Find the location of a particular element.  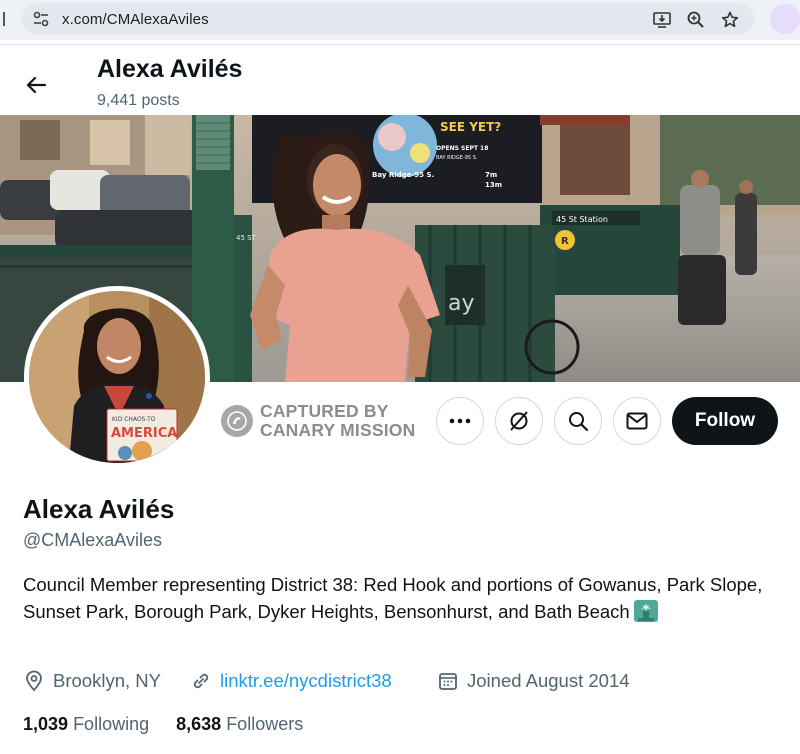

site-settings-icon is located at coordinates (41, 19).